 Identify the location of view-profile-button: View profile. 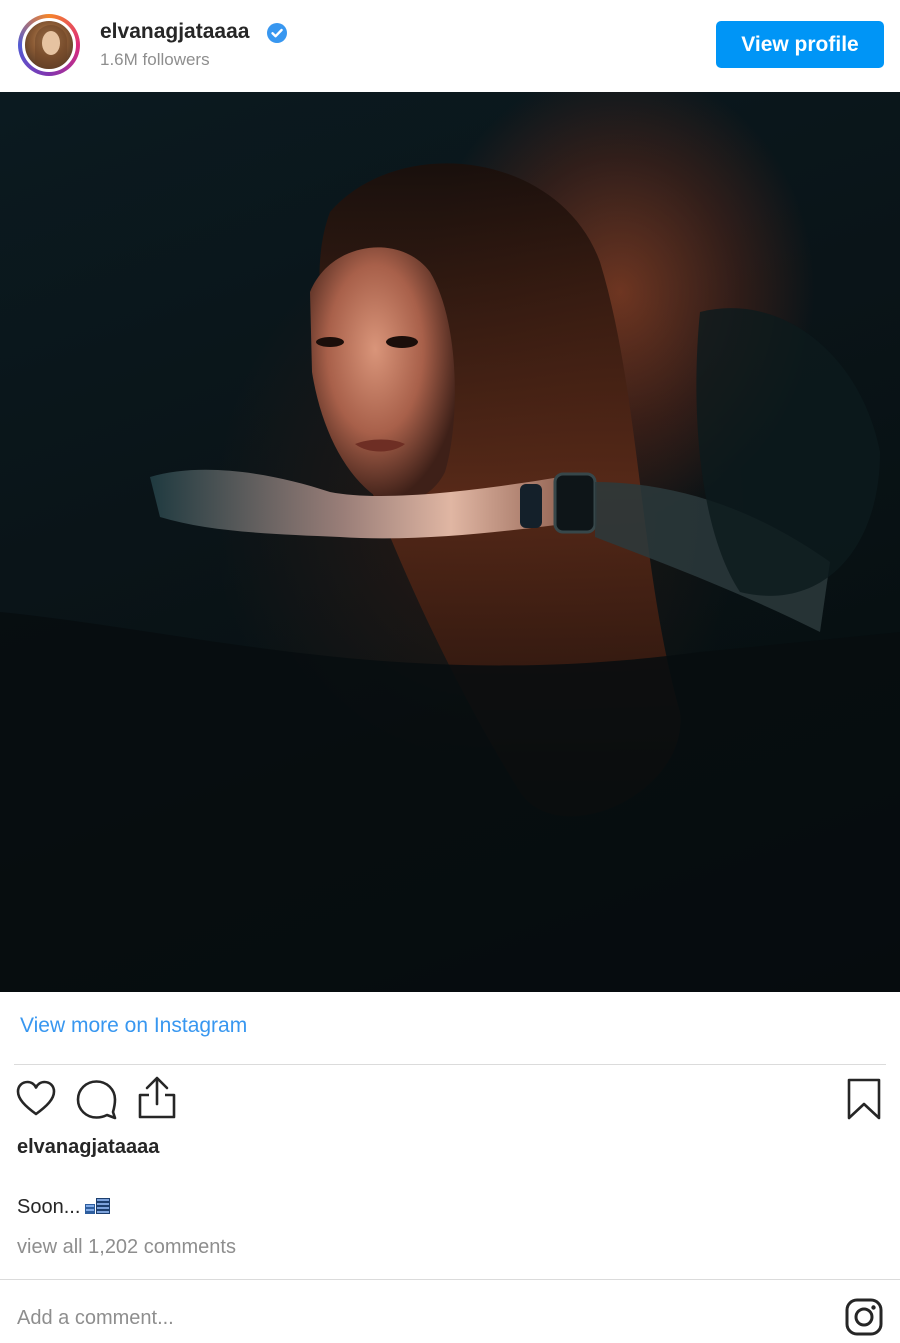
(800, 44).